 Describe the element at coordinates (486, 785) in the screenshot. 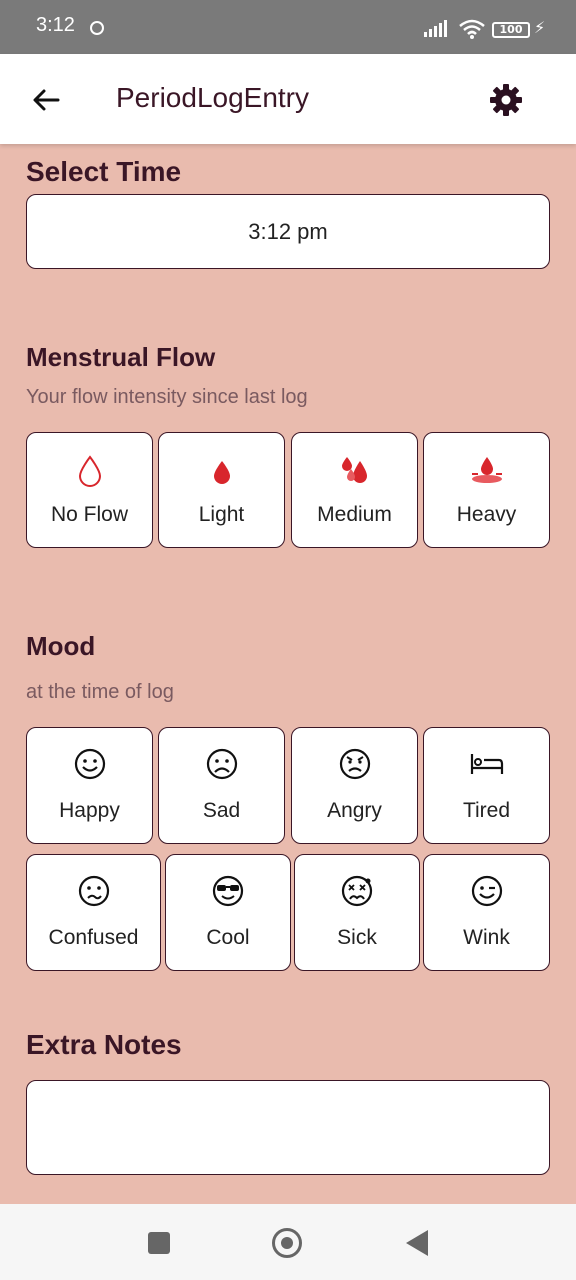

I see `mood-option-tired: Tired` at that location.